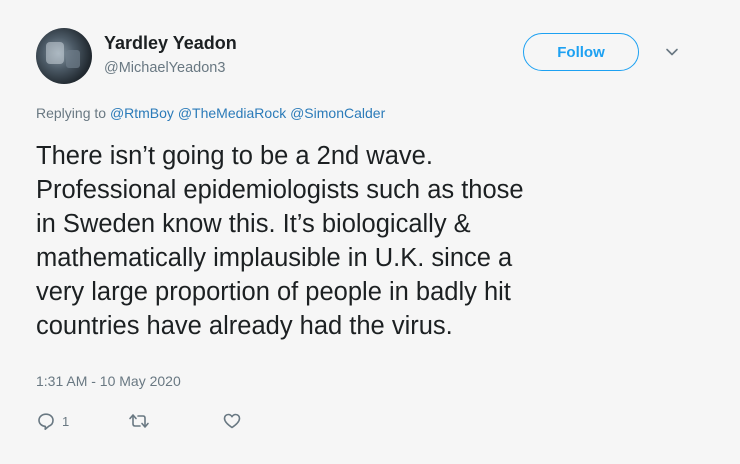  What do you see at coordinates (337, 113) in the screenshot?
I see `mention-link: @SimonCalder` at bounding box center [337, 113].